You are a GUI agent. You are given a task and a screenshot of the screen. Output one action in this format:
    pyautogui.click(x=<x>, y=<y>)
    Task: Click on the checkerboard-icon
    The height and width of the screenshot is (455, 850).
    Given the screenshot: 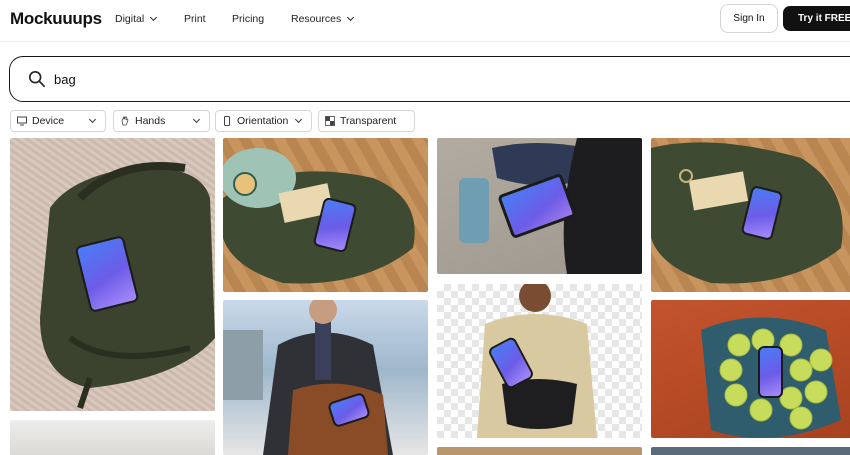 What is the action you would take?
    pyautogui.click(x=330, y=121)
    